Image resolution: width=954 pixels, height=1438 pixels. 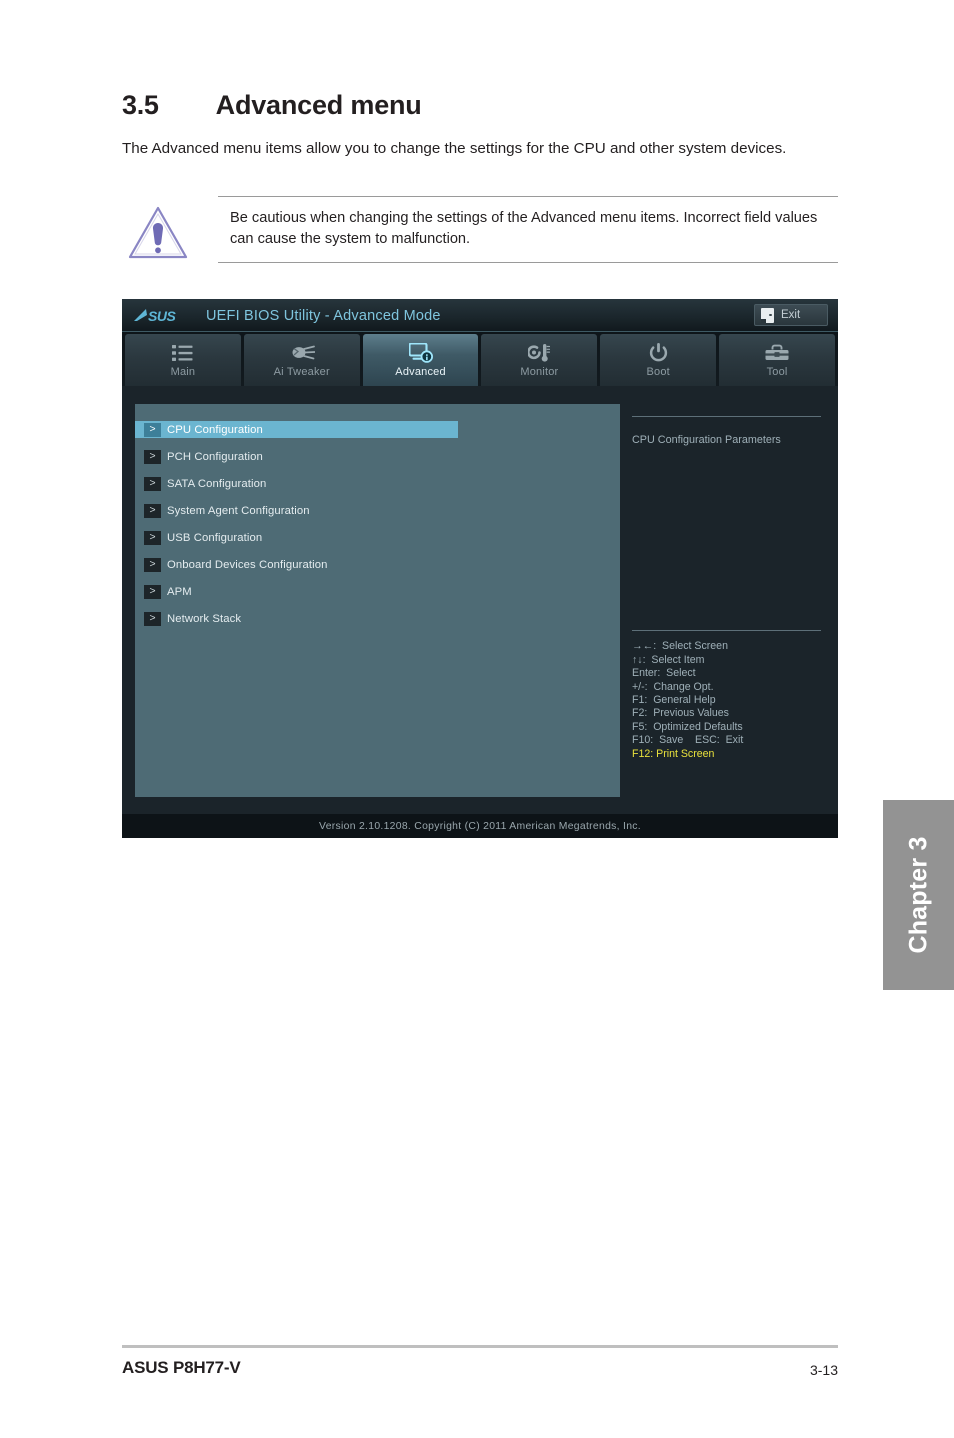 What do you see at coordinates (658, 352) in the screenshot?
I see `power-icon` at bounding box center [658, 352].